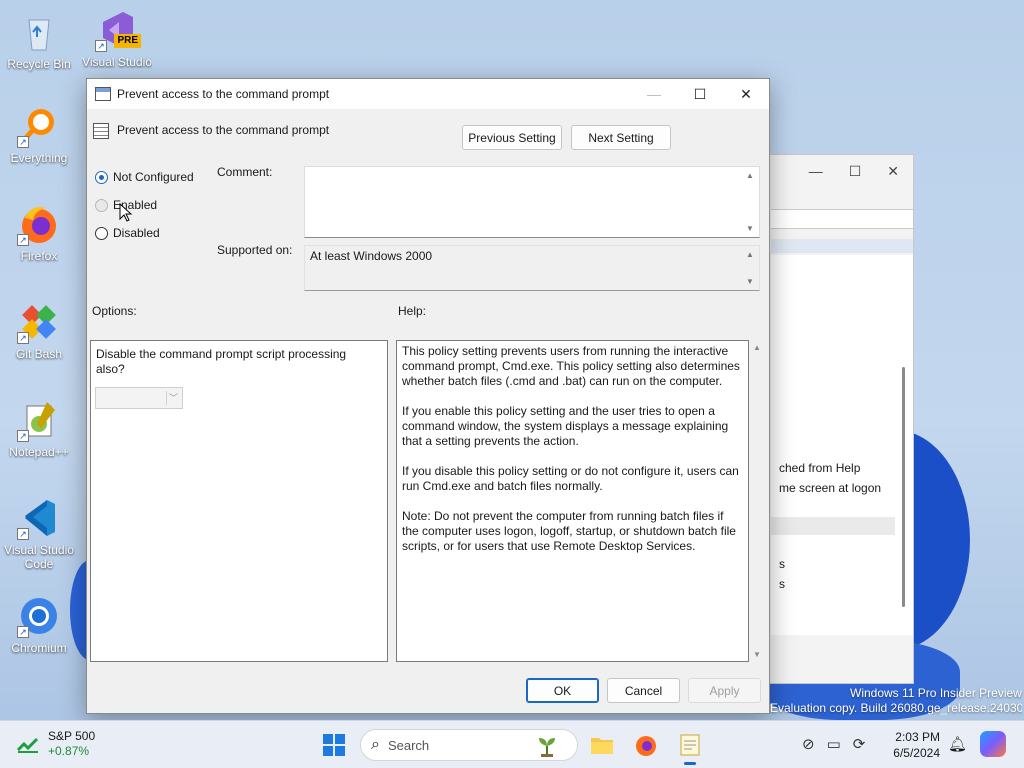  Describe the element at coordinates (700, 94) in the screenshot. I see `maximize-button: ☐` at that location.